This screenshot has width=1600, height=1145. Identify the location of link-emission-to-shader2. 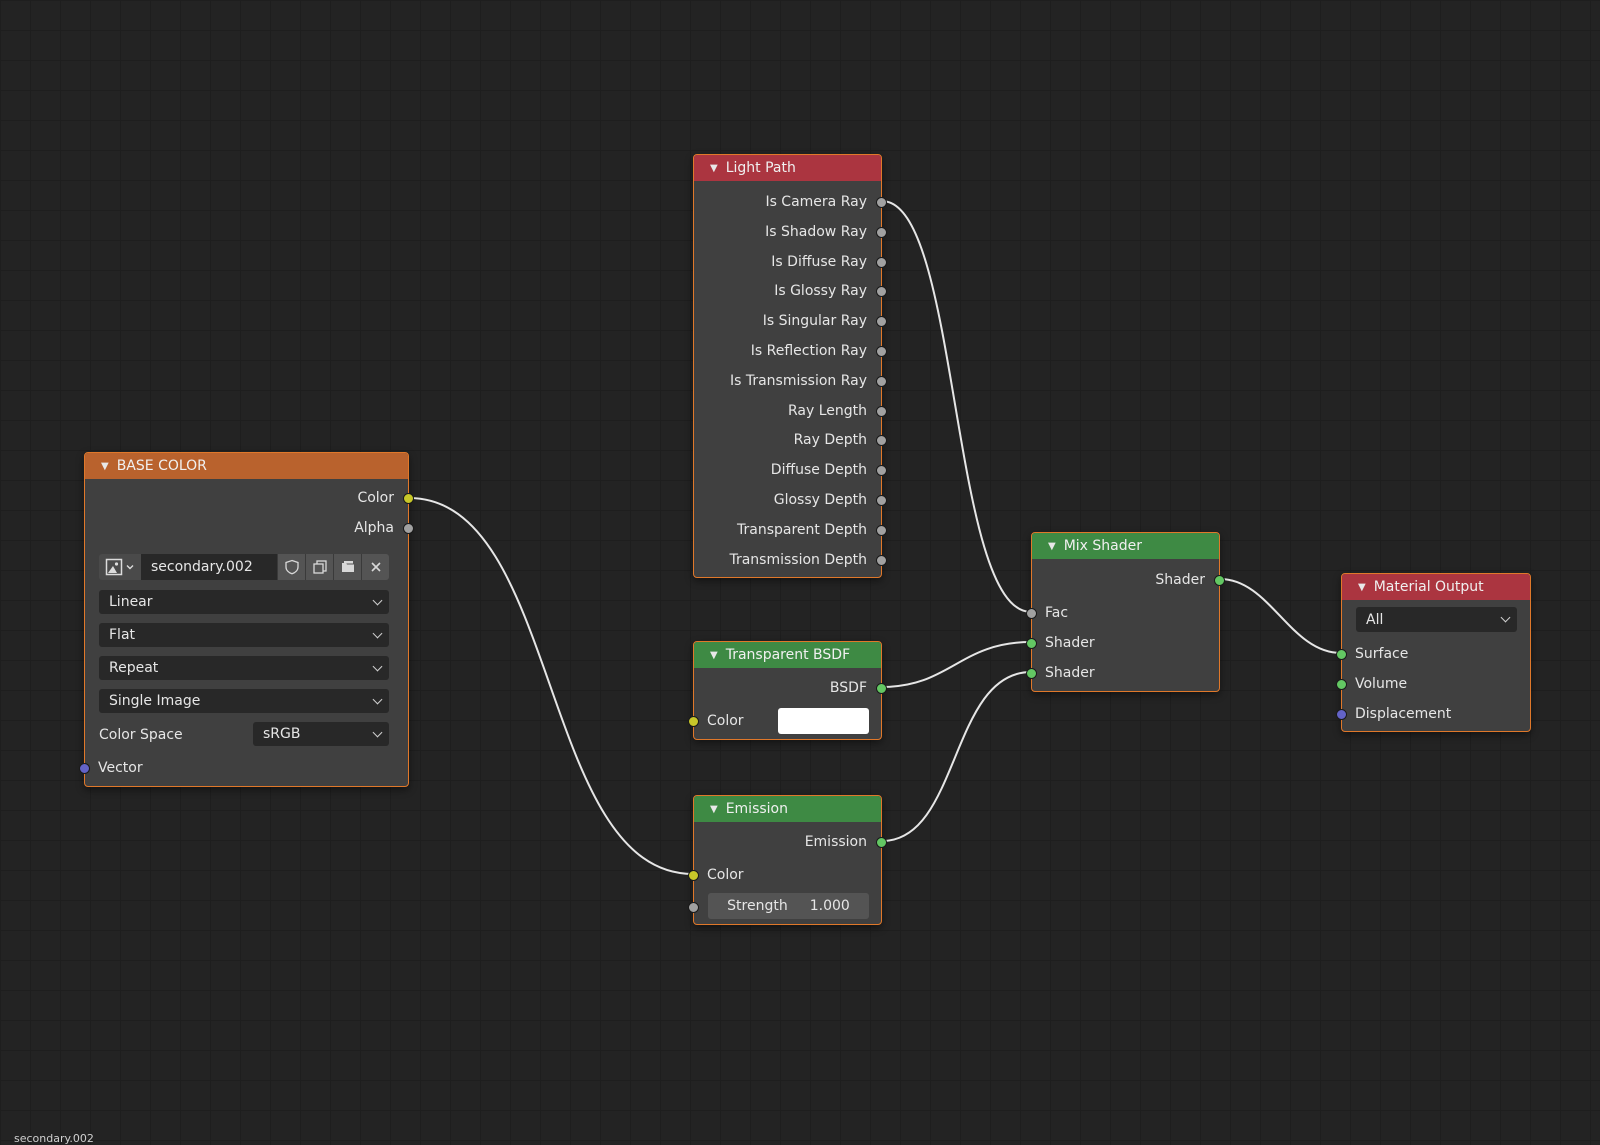
(956, 756).